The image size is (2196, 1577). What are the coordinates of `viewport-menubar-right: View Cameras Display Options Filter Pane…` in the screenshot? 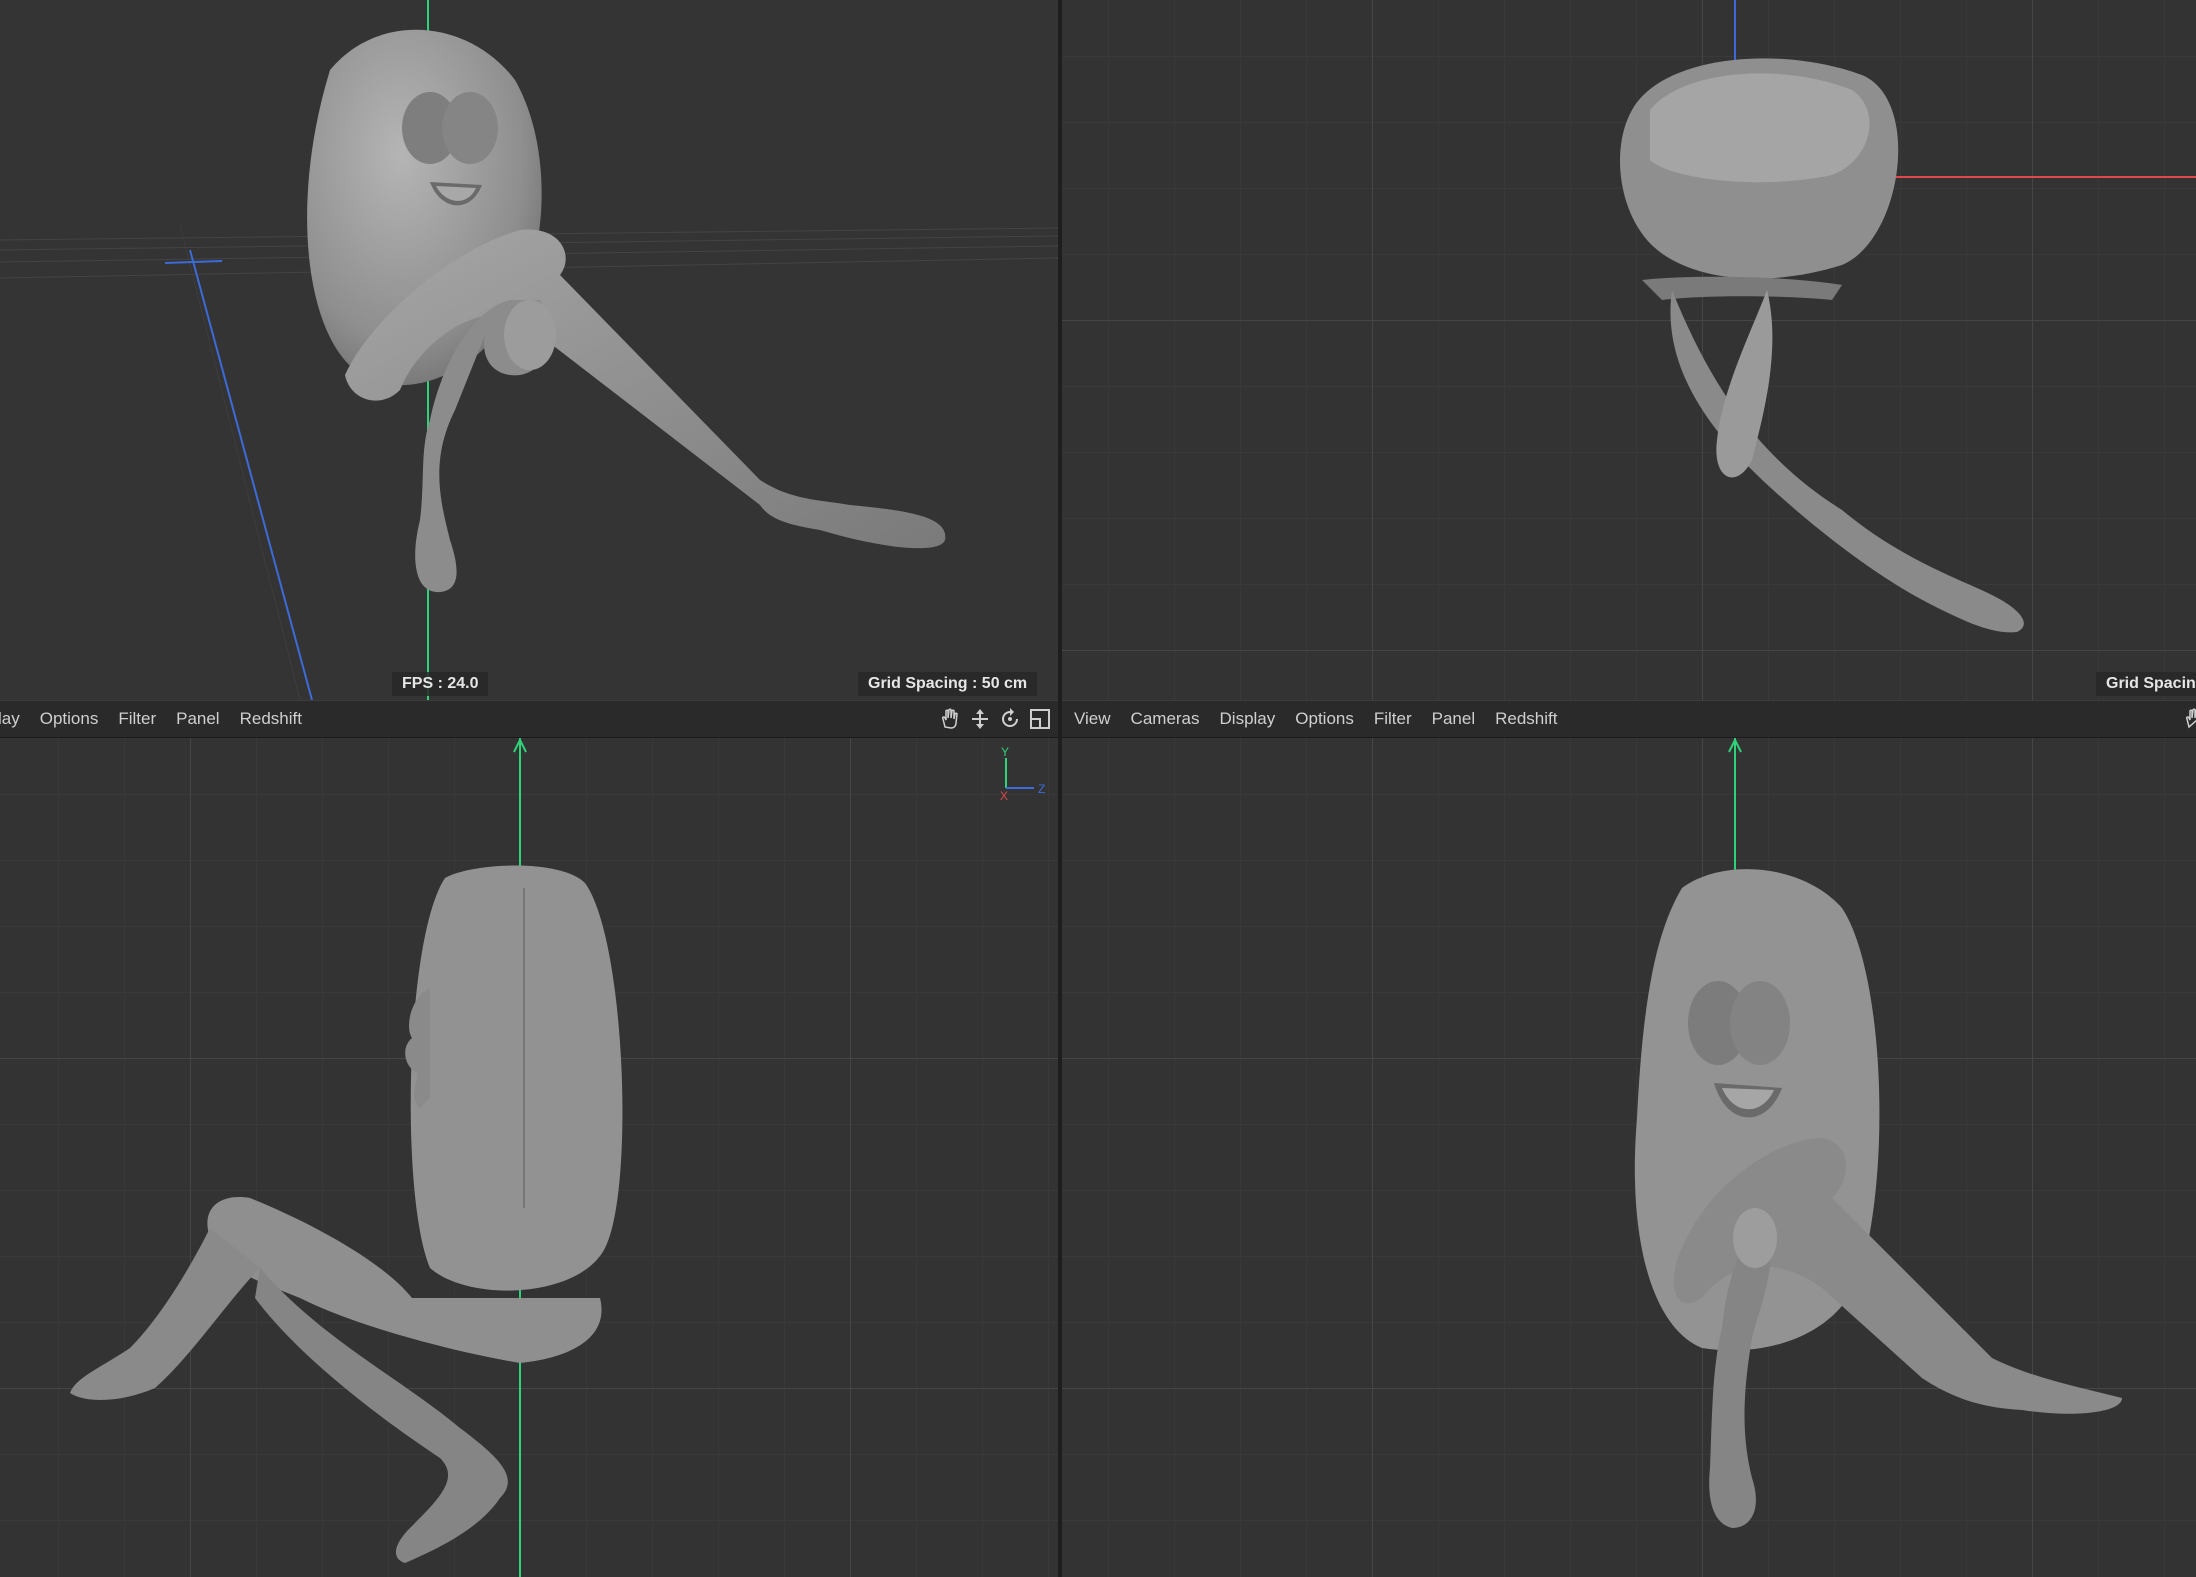 It's located at (1629, 719).